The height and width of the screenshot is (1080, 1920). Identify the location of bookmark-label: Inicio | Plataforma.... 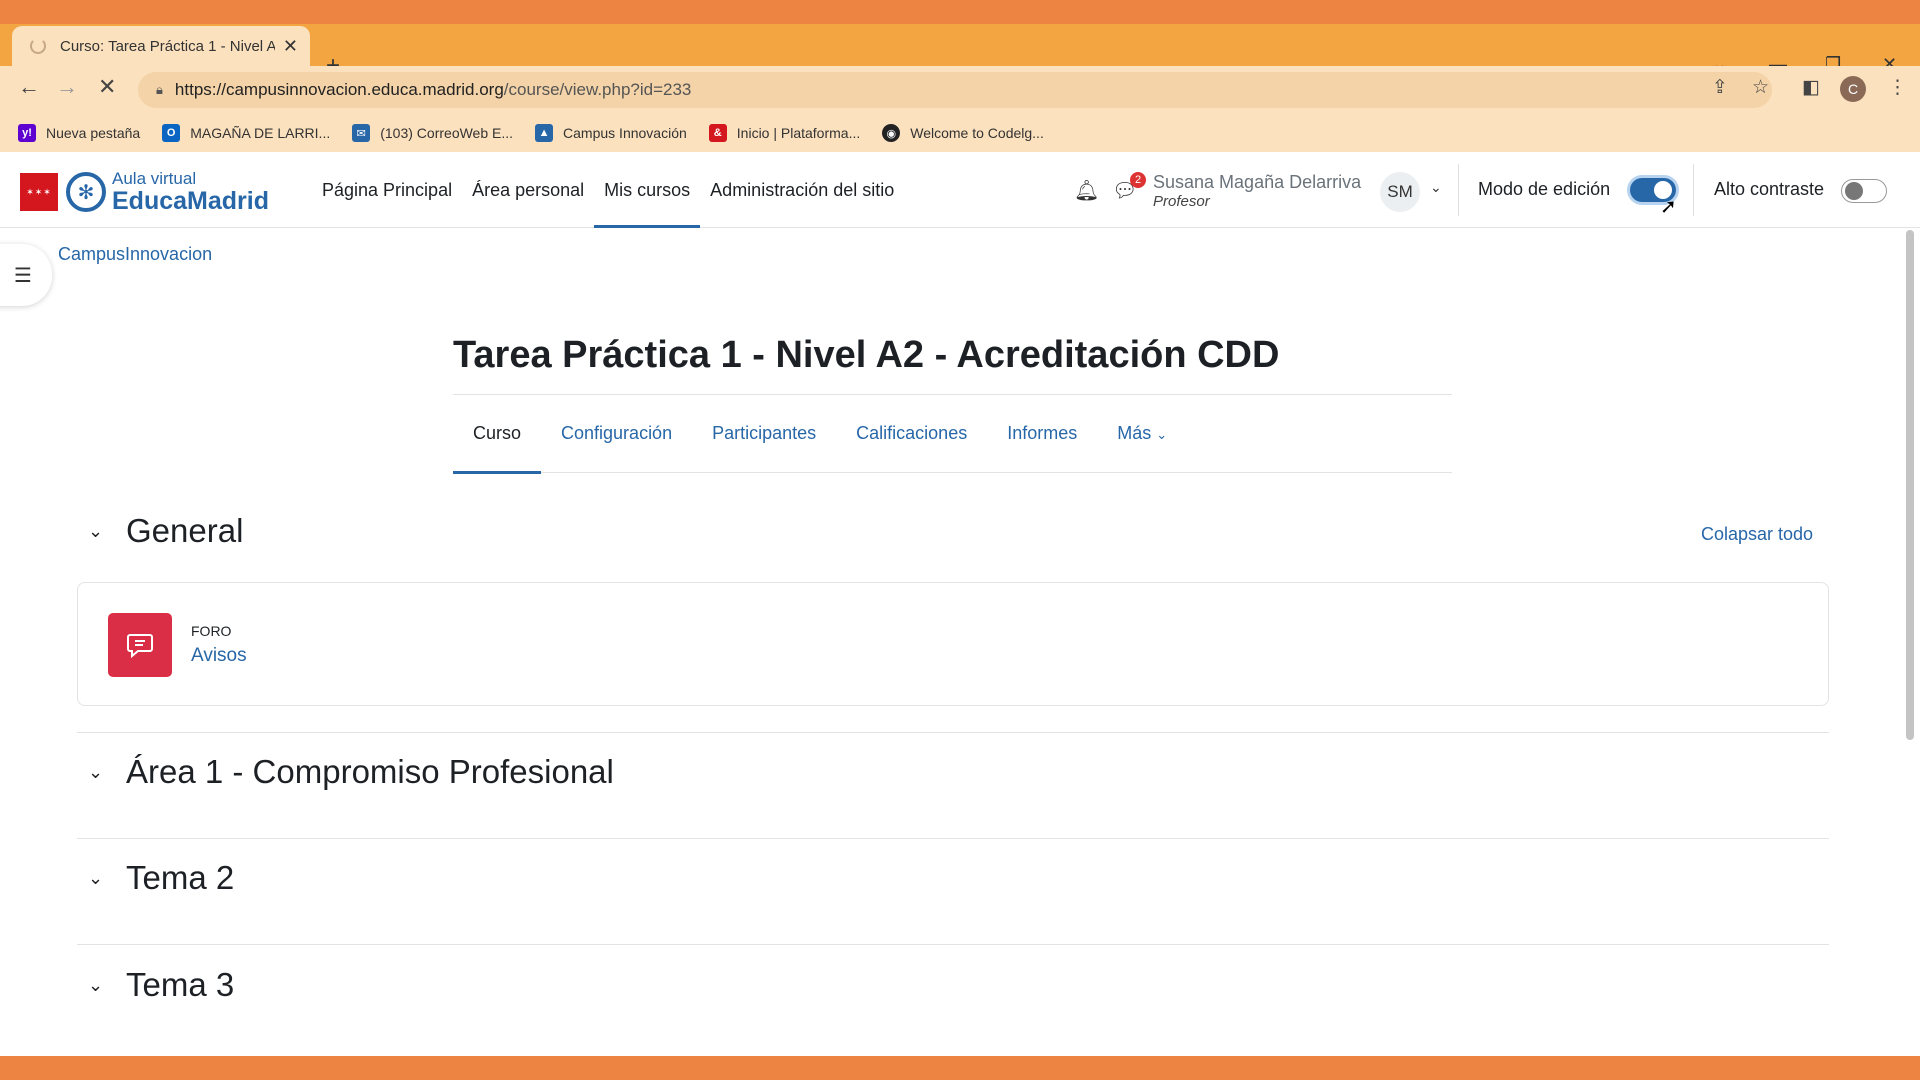
(798, 133).